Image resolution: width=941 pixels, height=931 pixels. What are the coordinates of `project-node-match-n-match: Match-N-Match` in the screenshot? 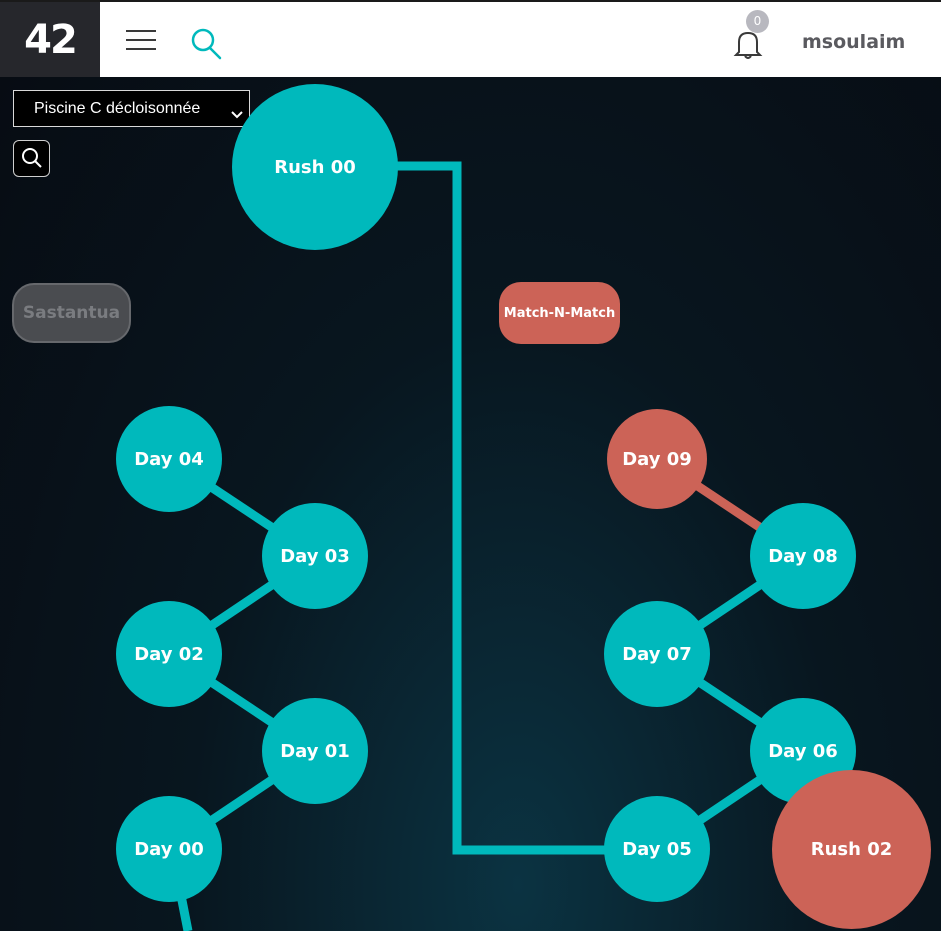 It's located at (559, 313).